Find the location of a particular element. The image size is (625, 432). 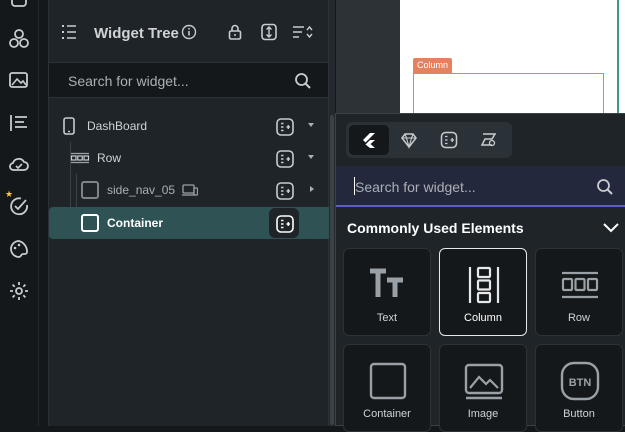

component-add-icon is located at coordinates (449, 140).